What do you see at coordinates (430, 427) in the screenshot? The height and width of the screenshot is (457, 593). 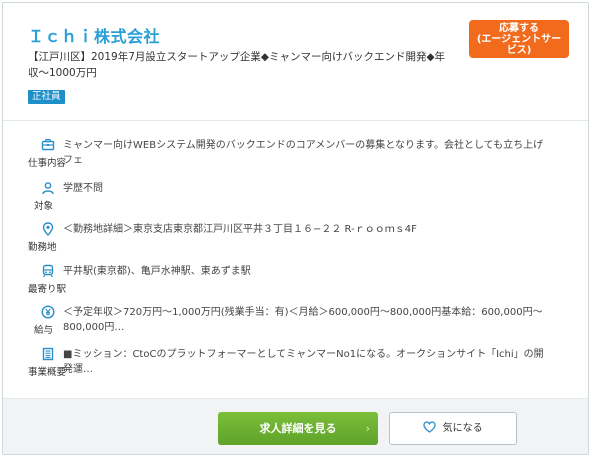 I see `heart-icon` at bounding box center [430, 427].